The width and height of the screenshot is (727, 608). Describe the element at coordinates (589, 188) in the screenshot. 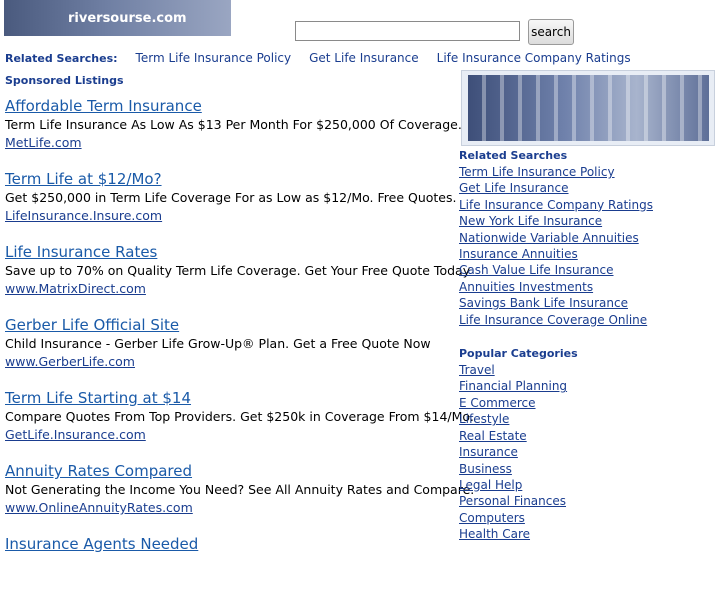

I see `list-item: Get Life Insurance` at that location.